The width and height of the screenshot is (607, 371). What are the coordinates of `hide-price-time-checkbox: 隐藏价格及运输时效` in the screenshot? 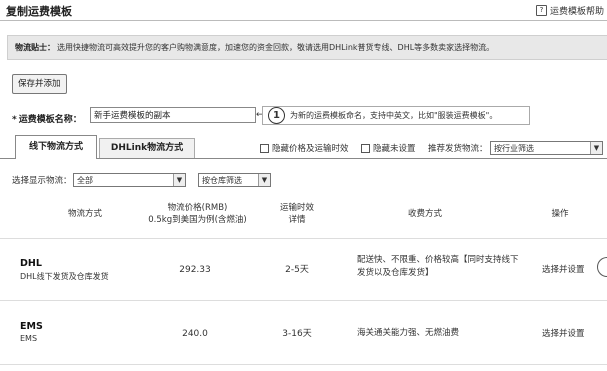 It's located at (304, 148).